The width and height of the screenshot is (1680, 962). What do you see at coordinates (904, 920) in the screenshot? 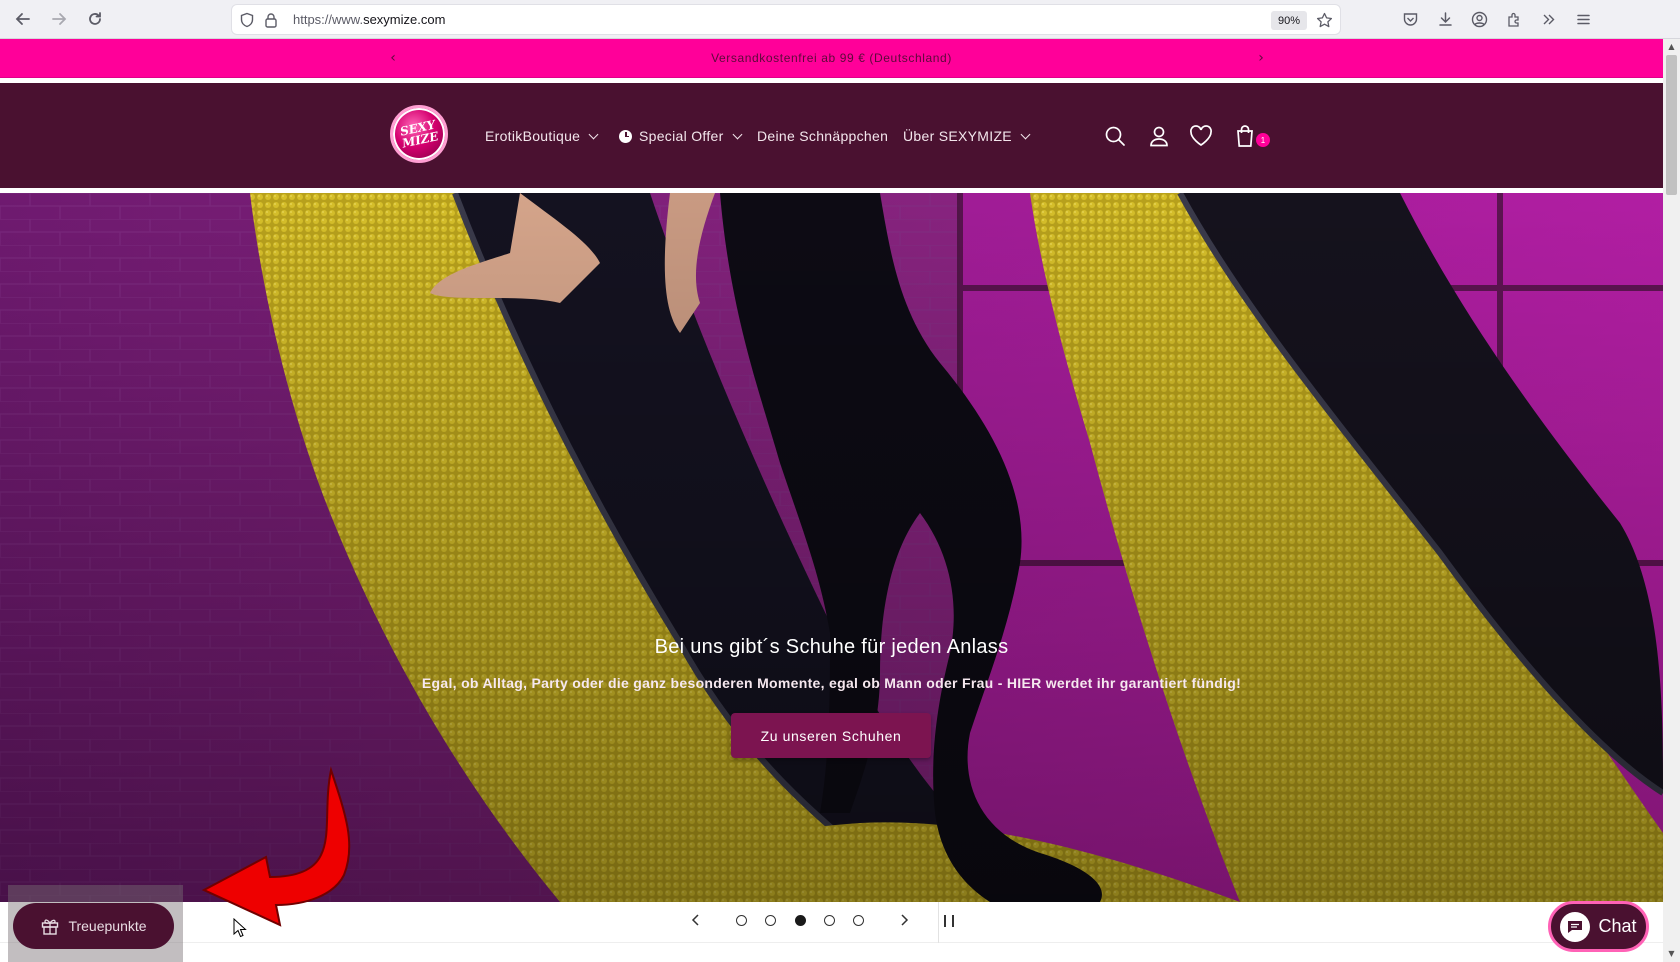
I see `slider-next-icon` at bounding box center [904, 920].